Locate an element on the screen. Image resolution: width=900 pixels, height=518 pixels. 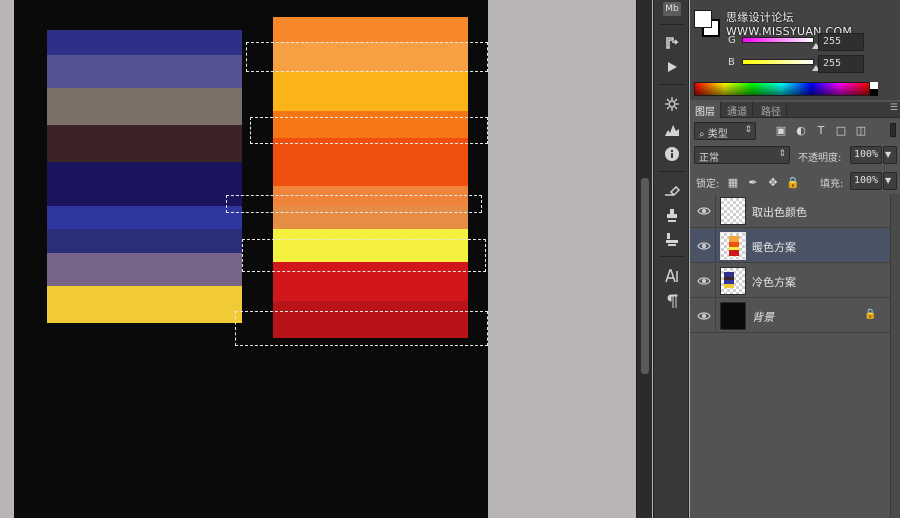
clone-source-icon is located at coordinates (672, 215).